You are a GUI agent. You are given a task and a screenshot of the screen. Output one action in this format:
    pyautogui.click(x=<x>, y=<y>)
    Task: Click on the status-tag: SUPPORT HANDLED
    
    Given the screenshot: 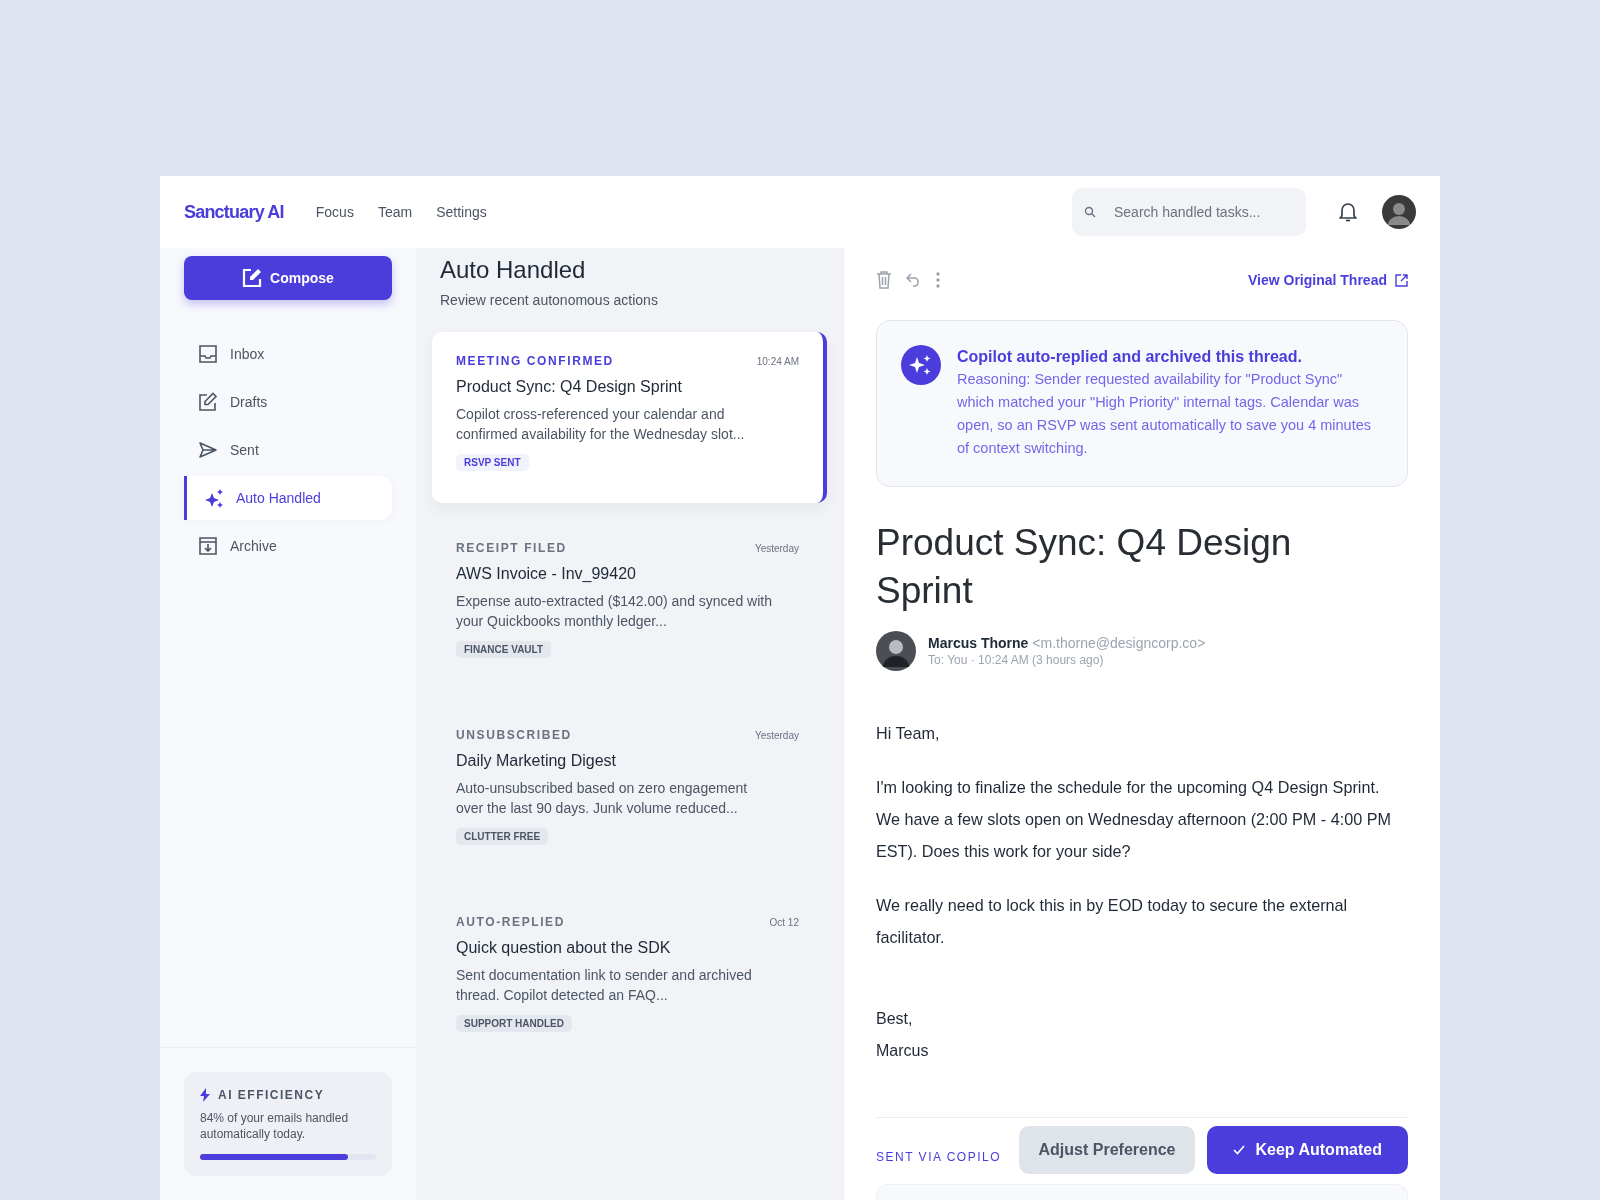 What is the action you would take?
    pyautogui.click(x=514, y=1023)
    